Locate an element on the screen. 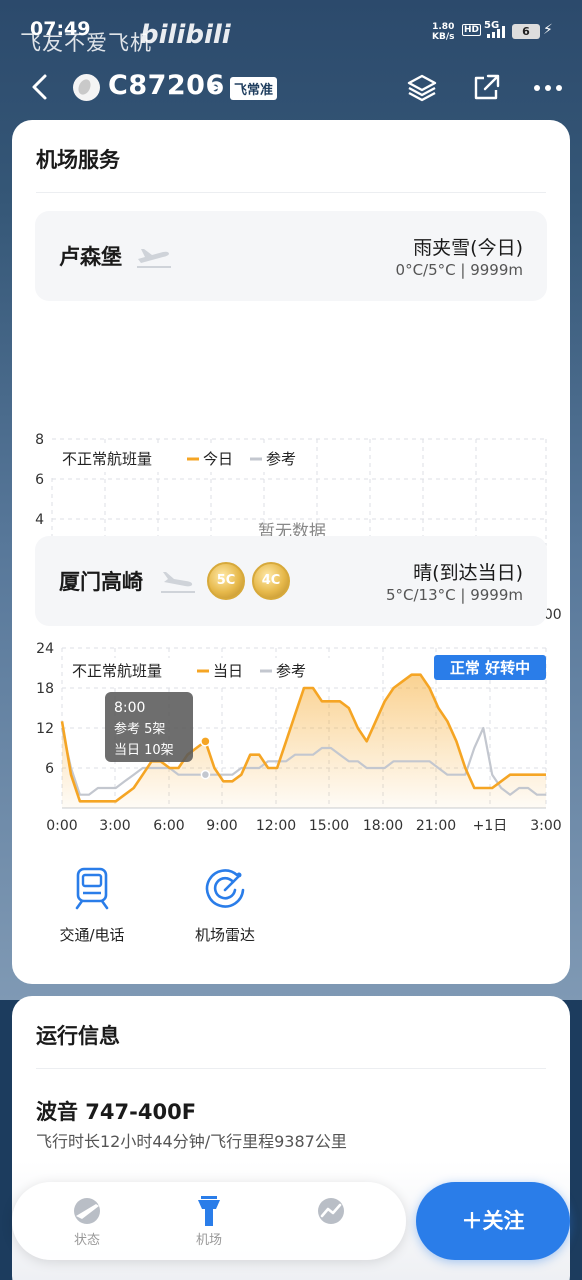 Image resolution: width=582 pixels, height=1280 pixels. chart-tooltip: 8:00 参考 5架 当日 10架 is located at coordinates (149, 727).